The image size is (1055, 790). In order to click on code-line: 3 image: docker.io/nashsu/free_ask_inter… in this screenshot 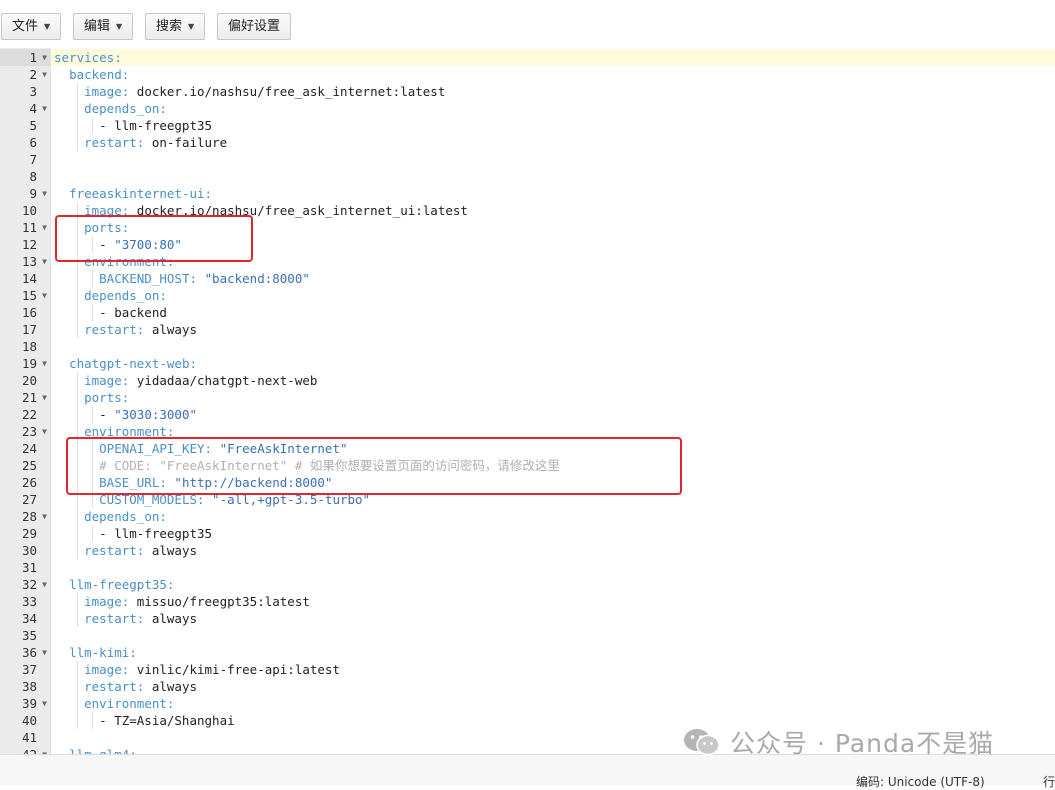, I will do `click(527, 91)`.